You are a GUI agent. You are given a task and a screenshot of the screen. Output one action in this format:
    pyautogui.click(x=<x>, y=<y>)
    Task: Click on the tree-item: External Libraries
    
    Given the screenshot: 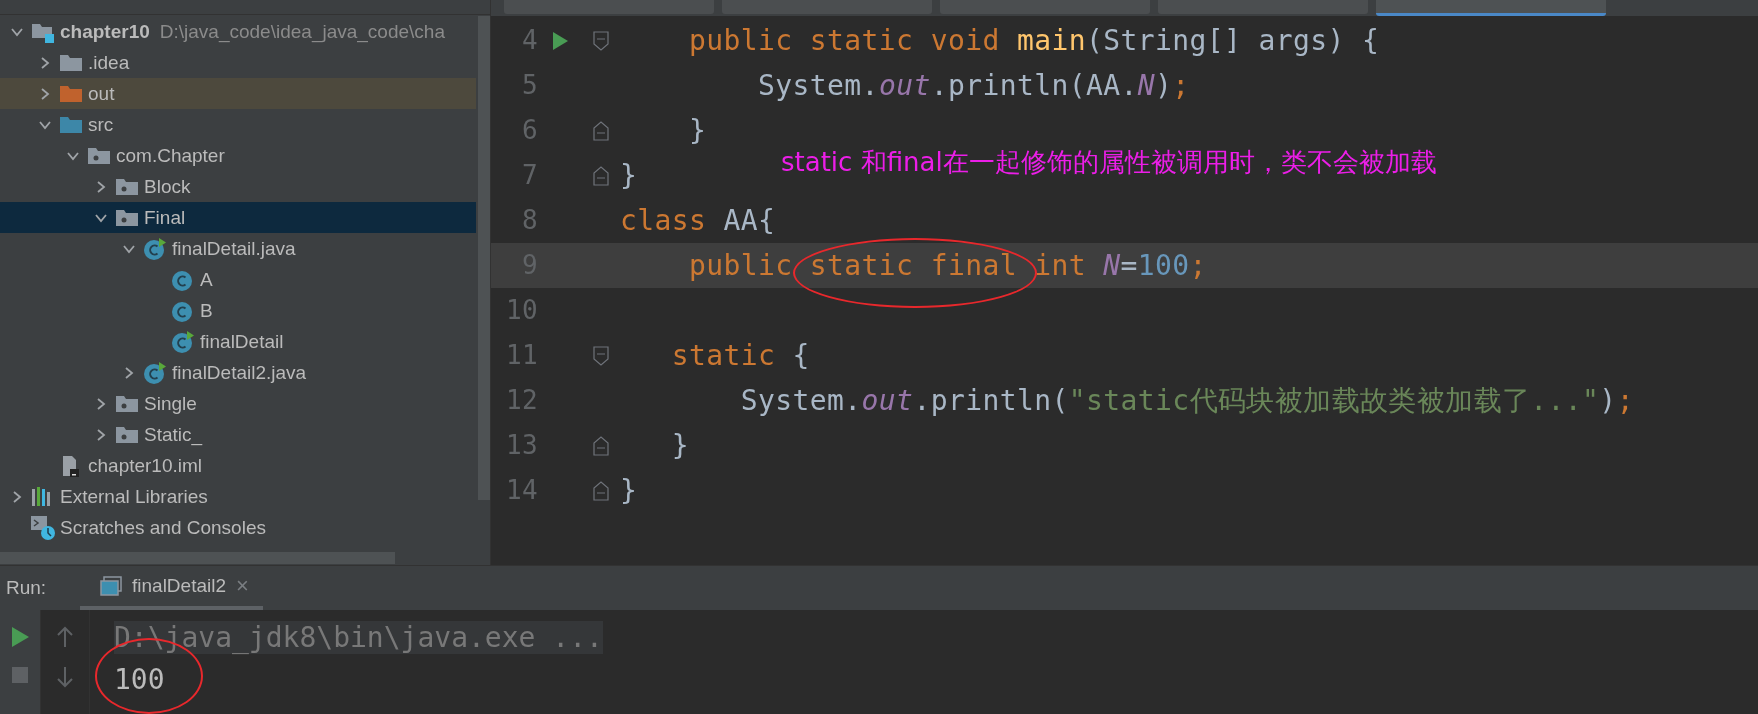 What is the action you would take?
    pyautogui.click(x=238, y=496)
    